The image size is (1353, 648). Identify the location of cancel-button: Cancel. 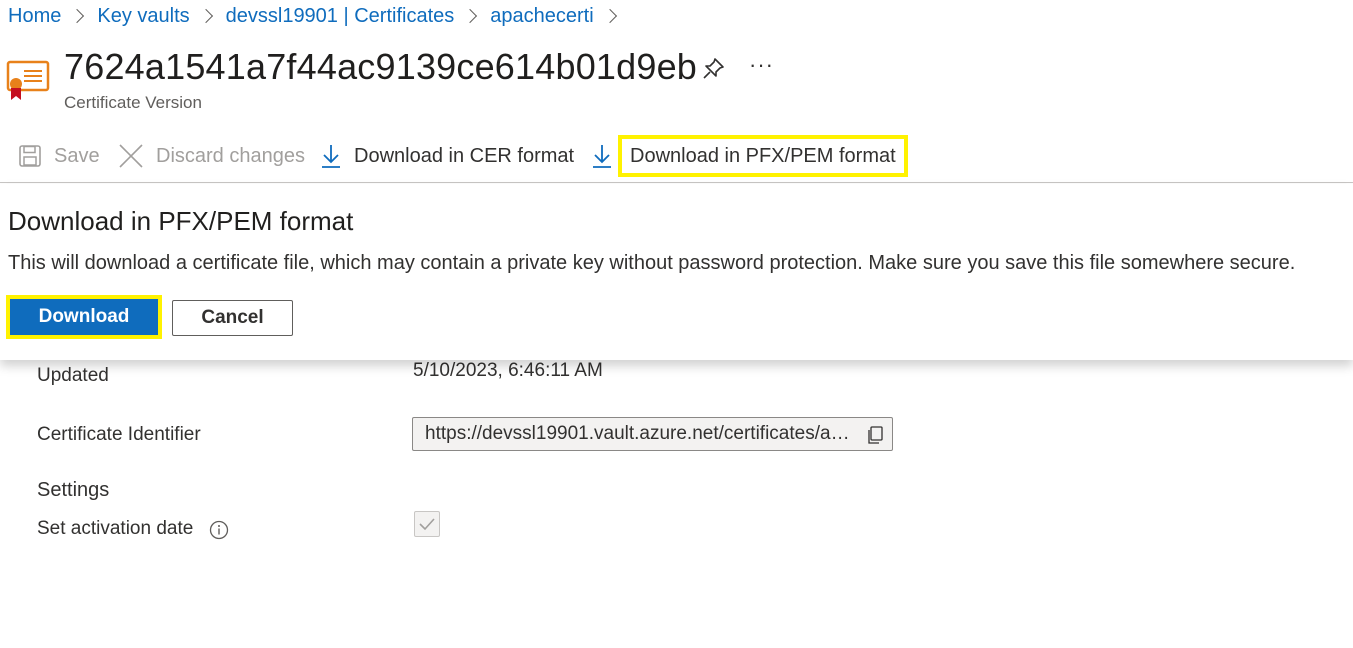
(232, 318).